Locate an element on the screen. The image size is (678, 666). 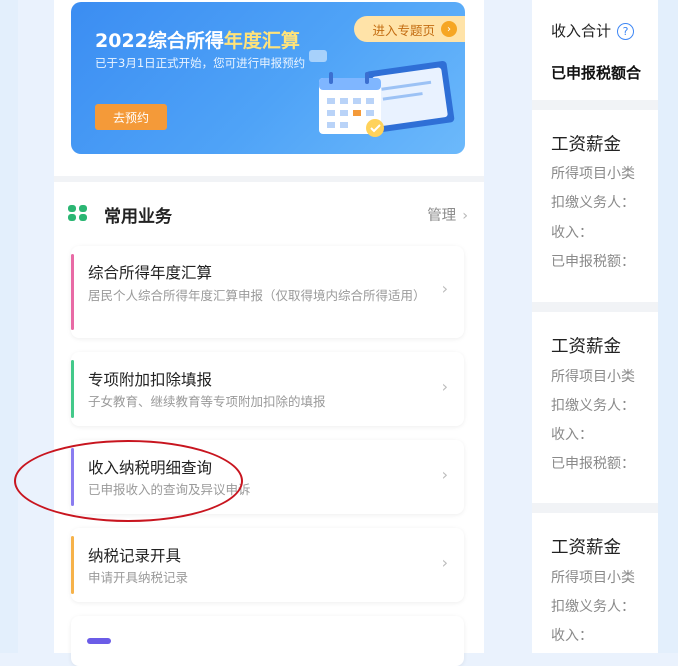
manage-button: 管理 › is located at coordinates (447, 214).